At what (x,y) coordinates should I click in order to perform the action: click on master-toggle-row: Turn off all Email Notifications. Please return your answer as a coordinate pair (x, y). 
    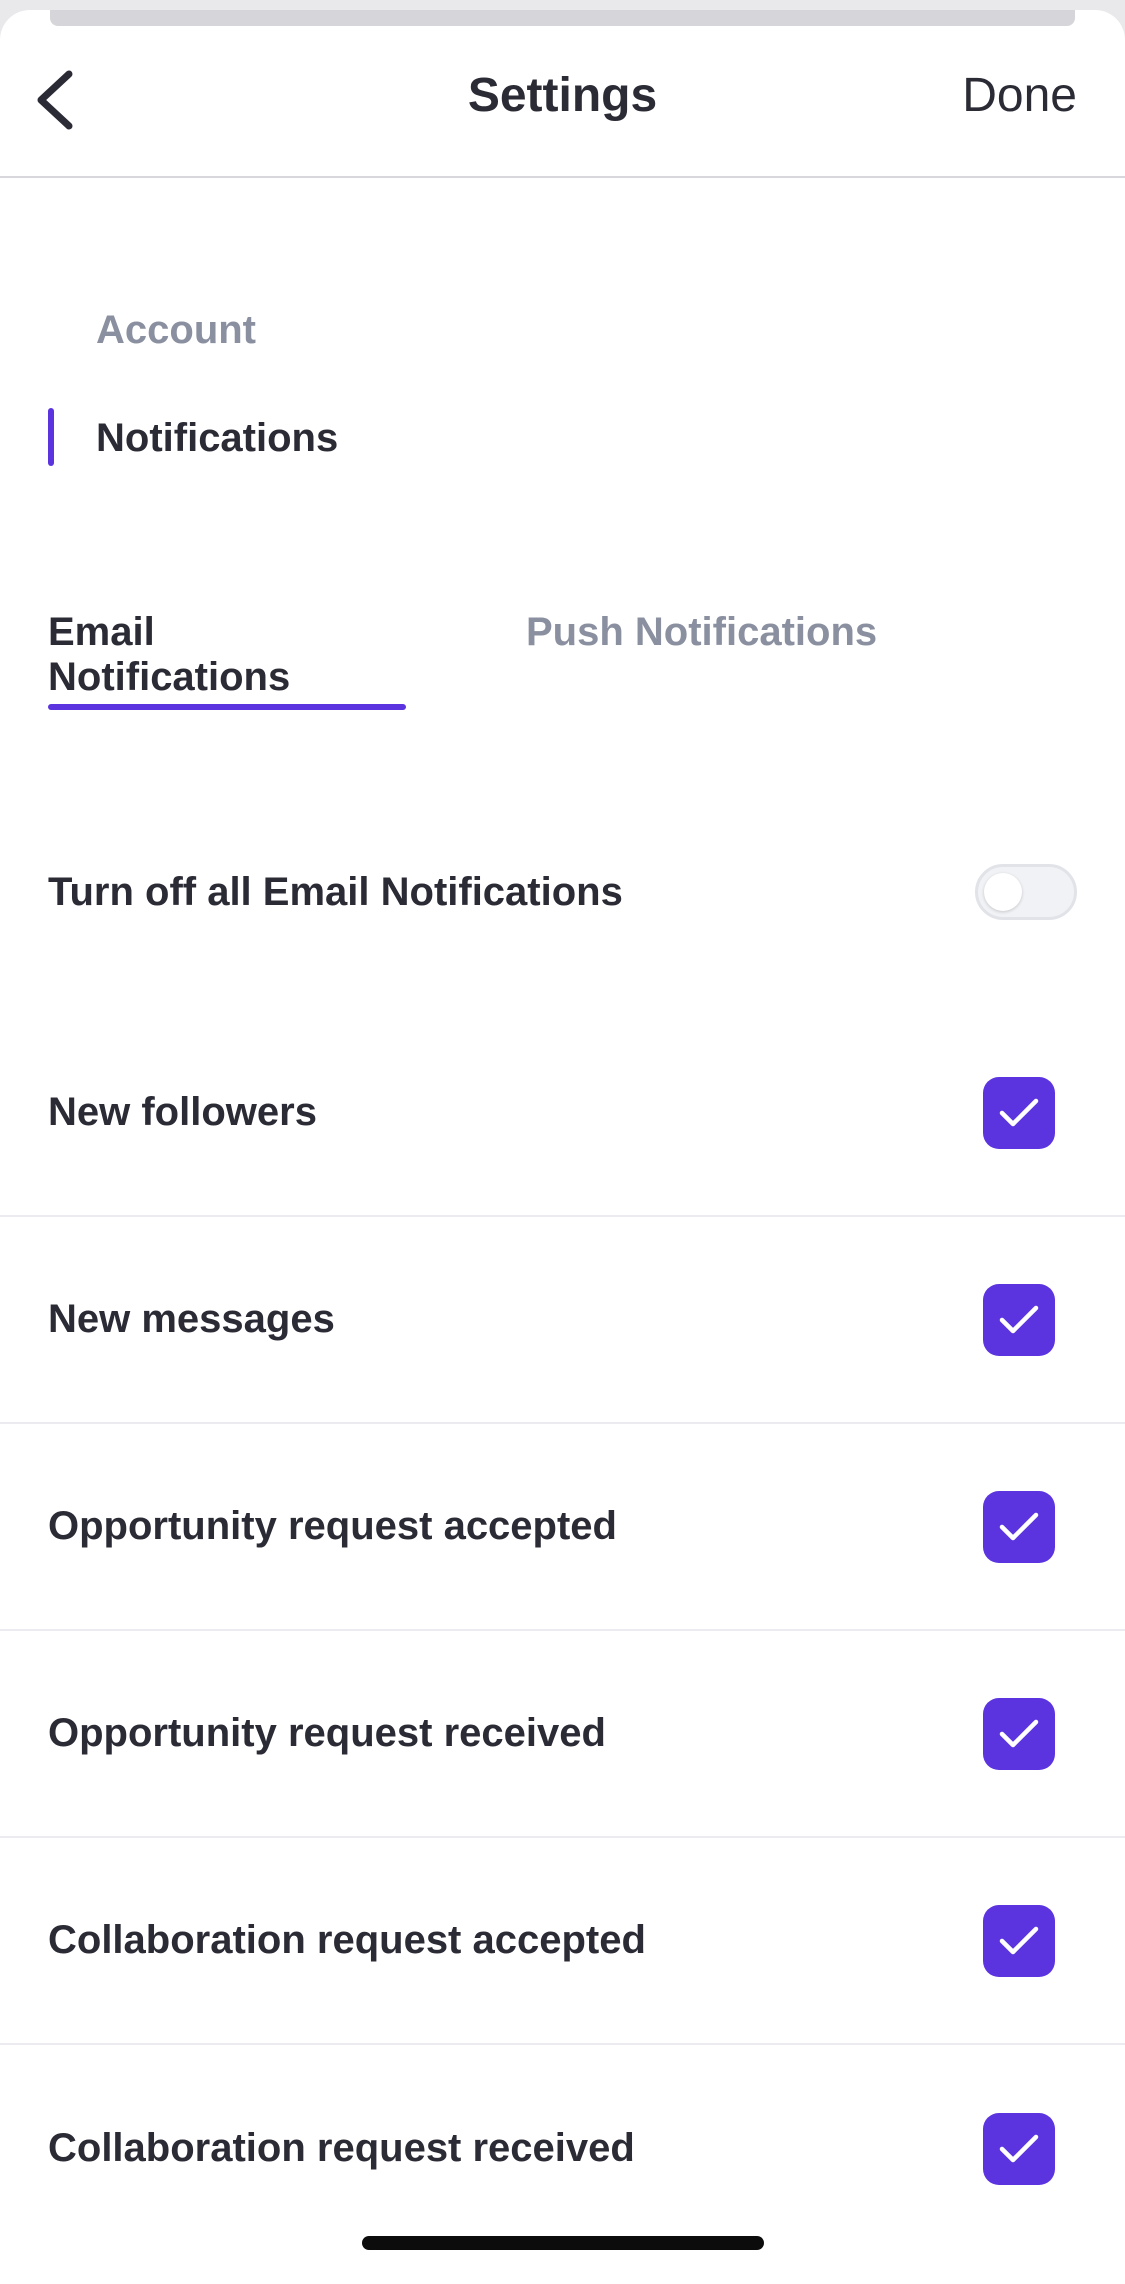
    Looking at the image, I should click on (562, 892).